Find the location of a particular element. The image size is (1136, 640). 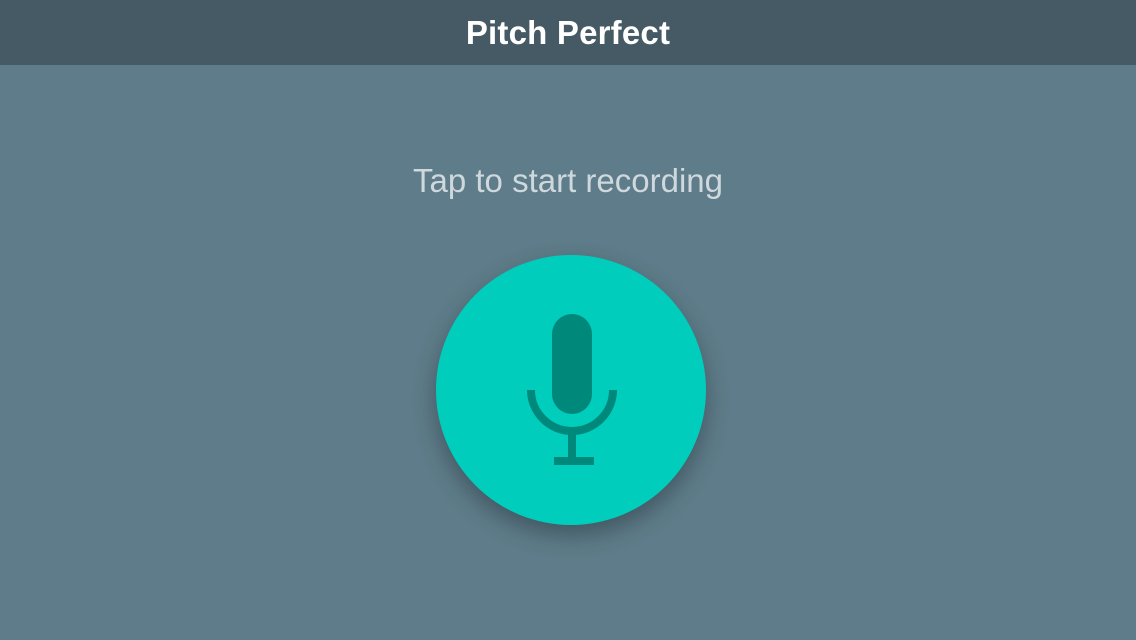

record-button is located at coordinates (571, 390).